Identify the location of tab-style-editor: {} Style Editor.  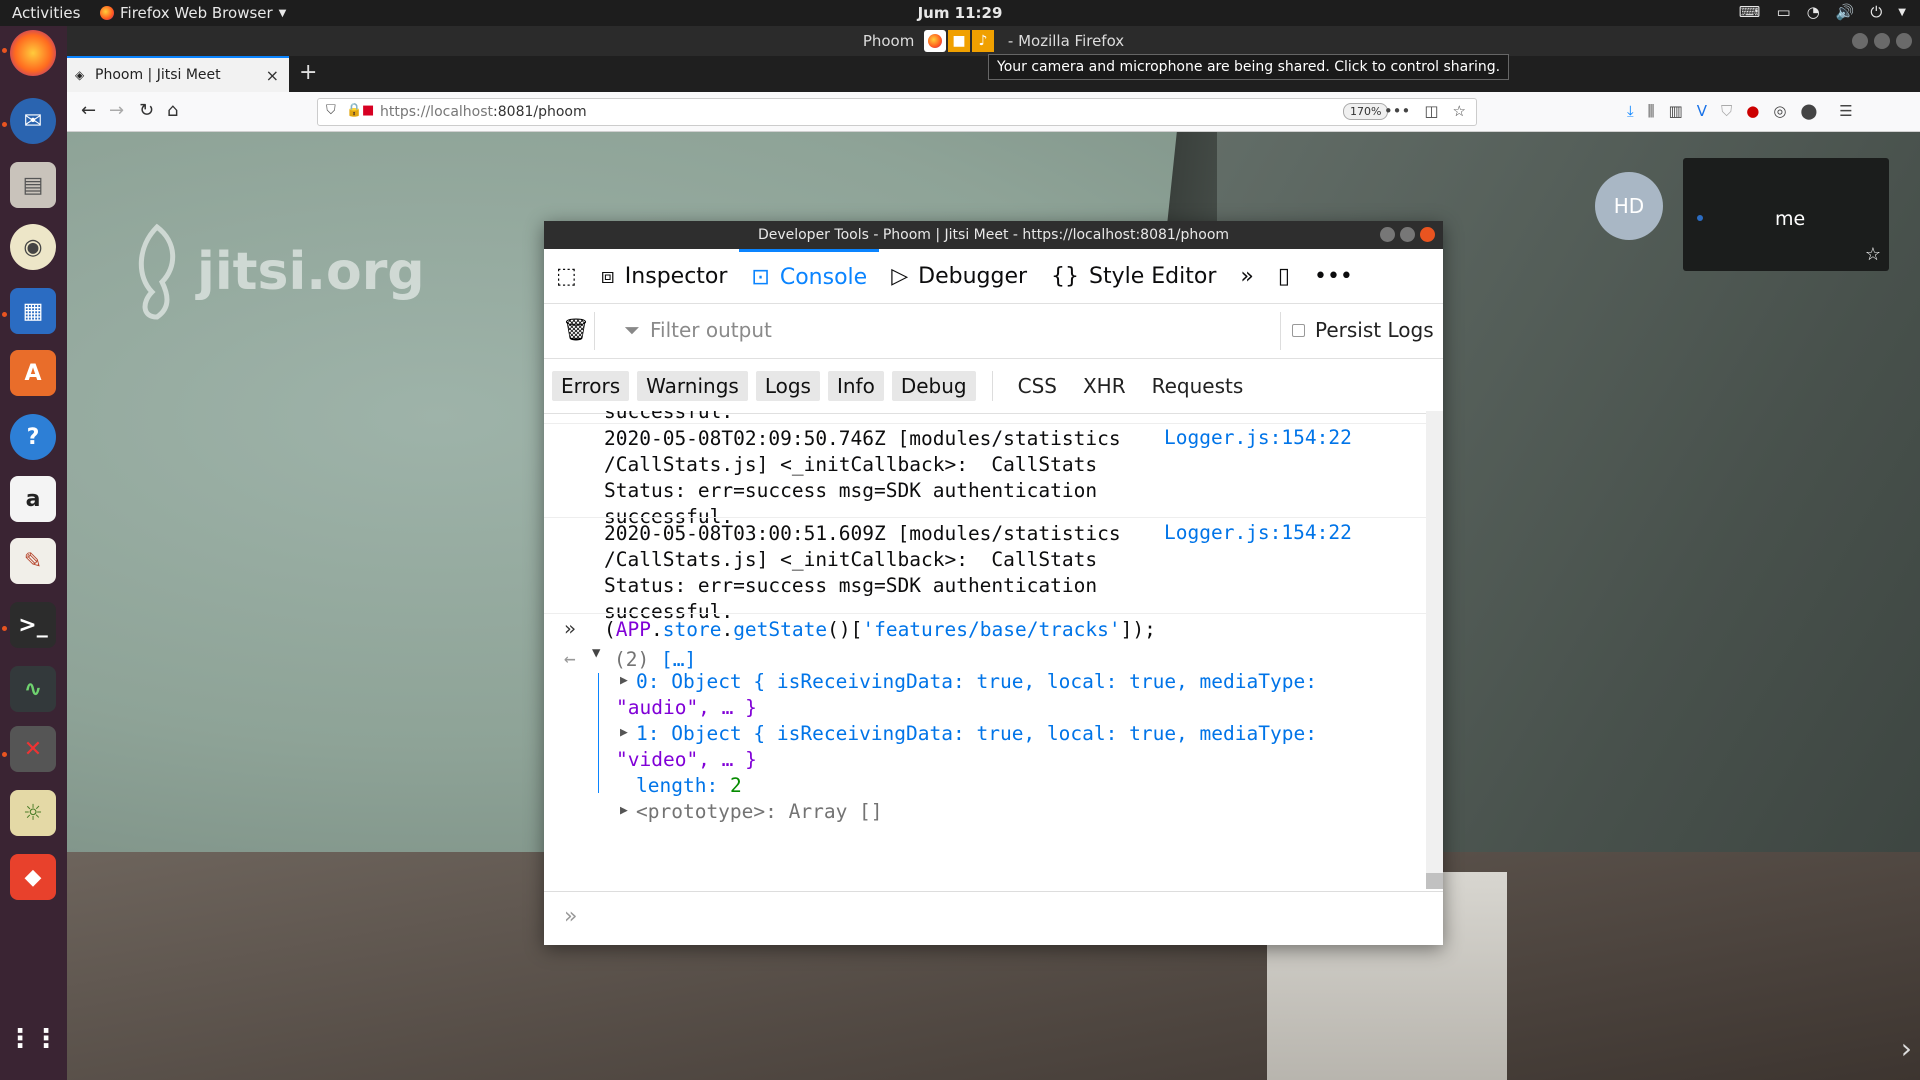
(1133, 276).